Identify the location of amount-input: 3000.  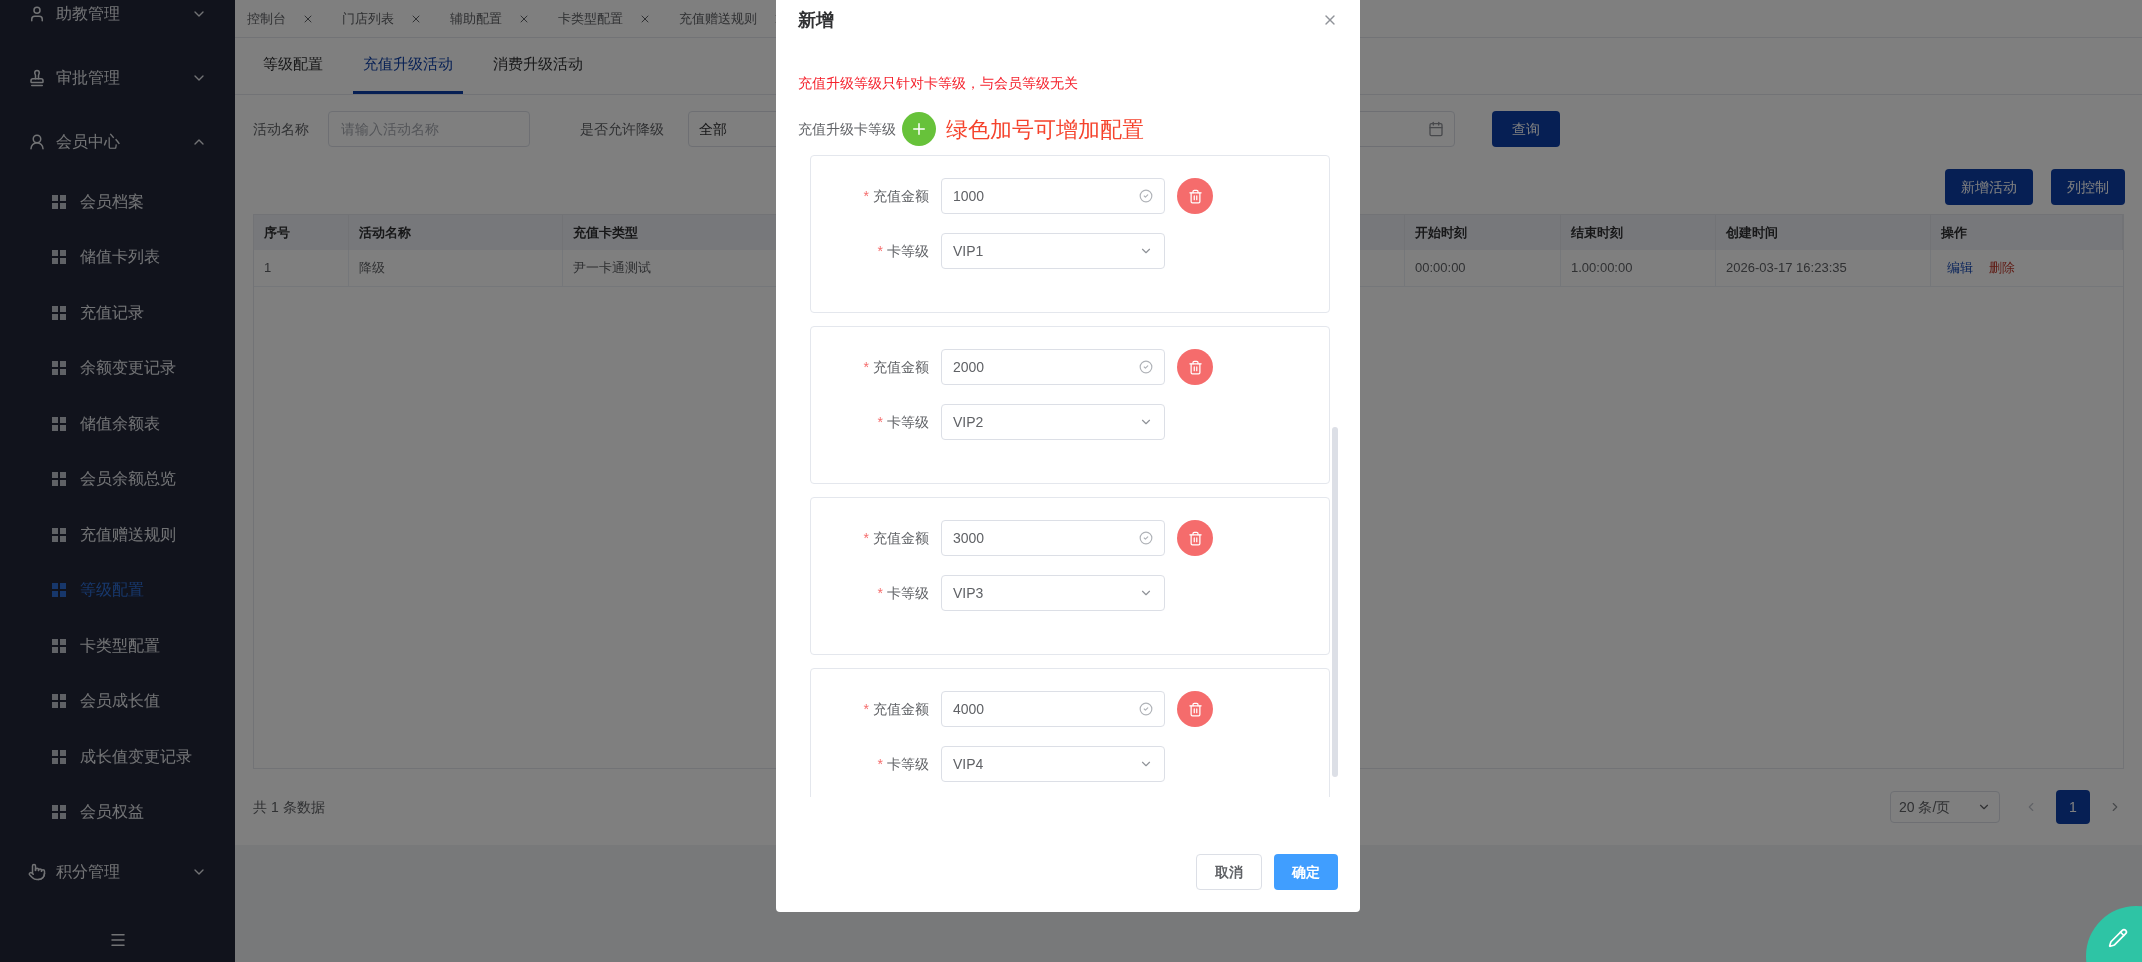
(1053, 538).